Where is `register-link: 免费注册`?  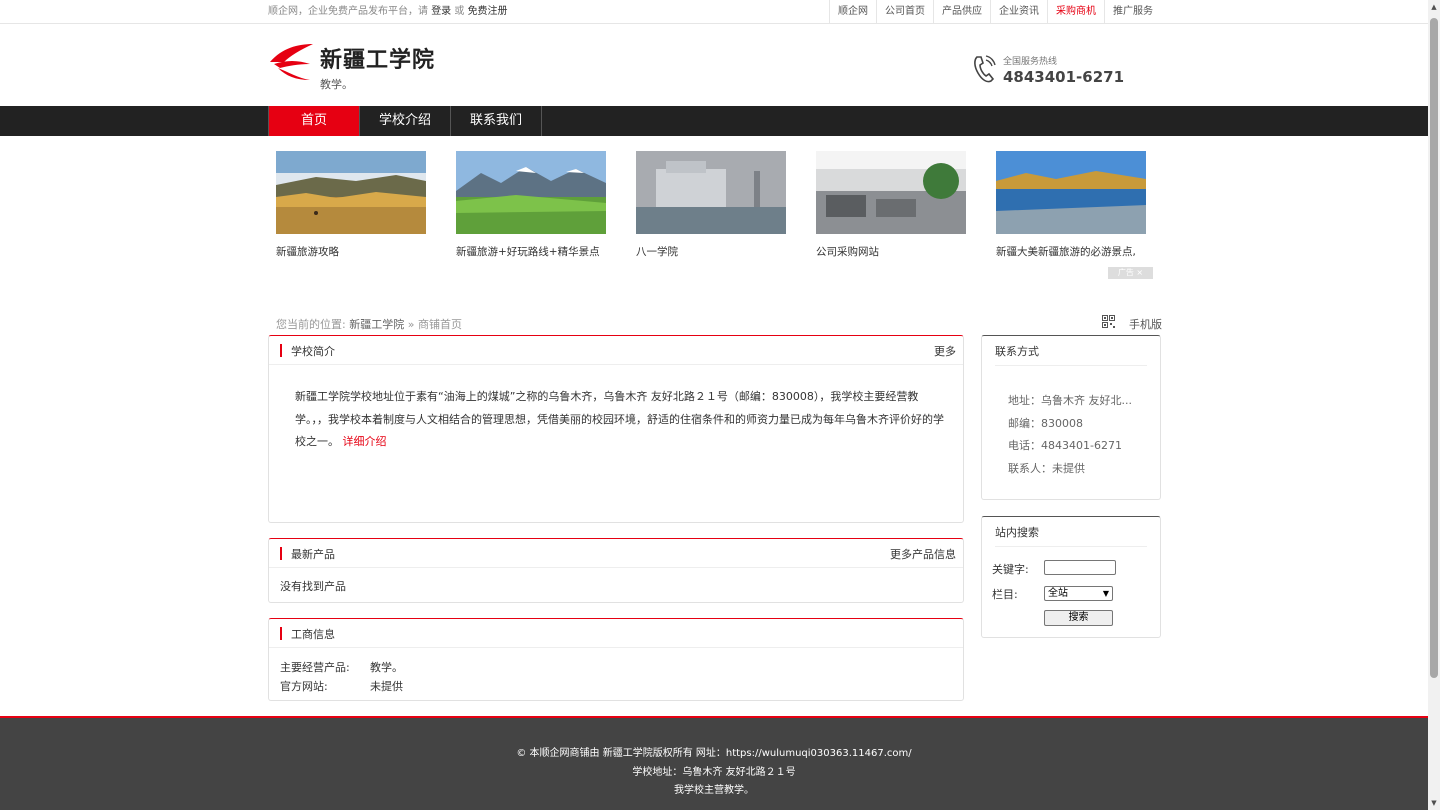
register-link: 免费注册 is located at coordinates (488, 11).